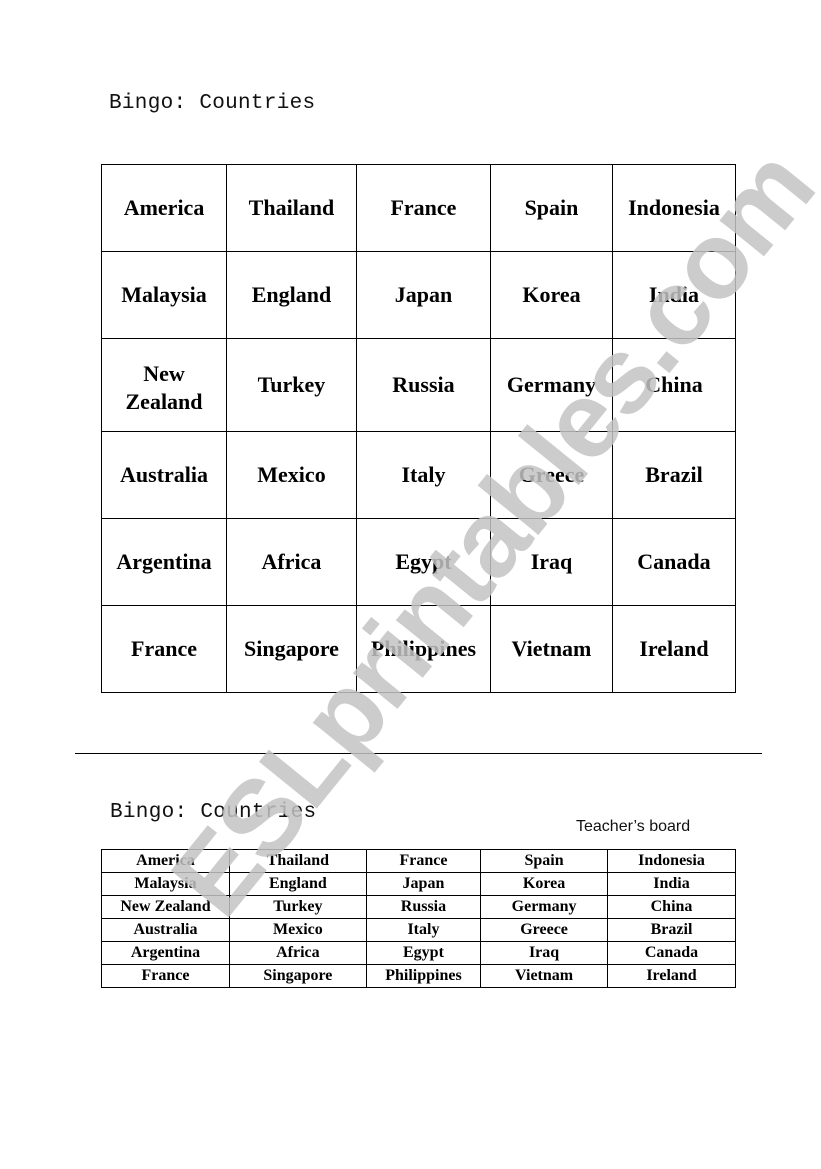 This screenshot has height=1169, width=821. What do you see at coordinates (213, 812) in the screenshot?
I see `teacher-section-title: Bingo: Countries` at bounding box center [213, 812].